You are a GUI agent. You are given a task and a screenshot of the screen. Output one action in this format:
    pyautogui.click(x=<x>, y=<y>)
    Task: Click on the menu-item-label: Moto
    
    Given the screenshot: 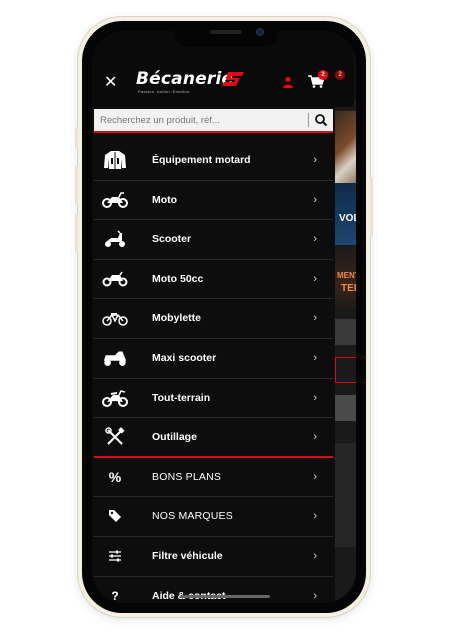 What is the action you would take?
    pyautogui.click(x=165, y=199)
    